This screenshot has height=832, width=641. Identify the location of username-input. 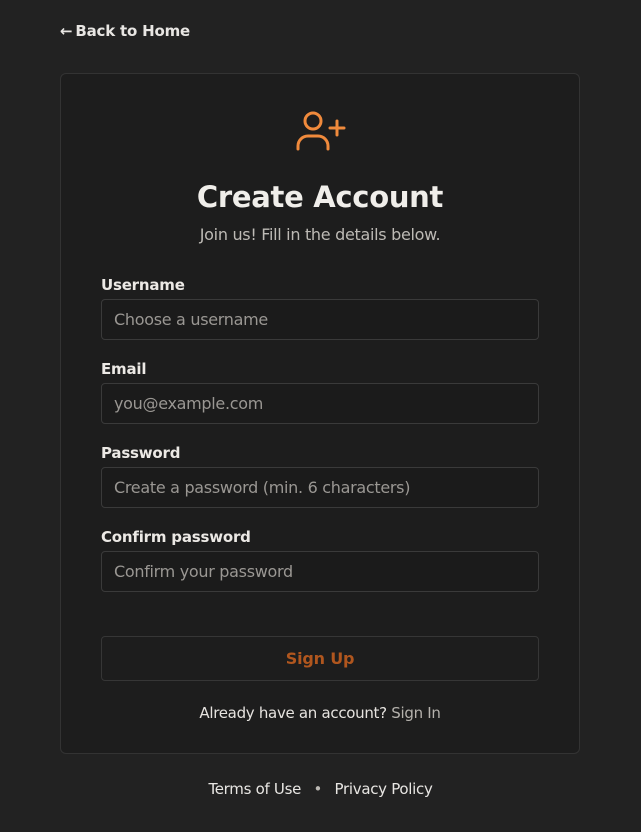
(320, 319).